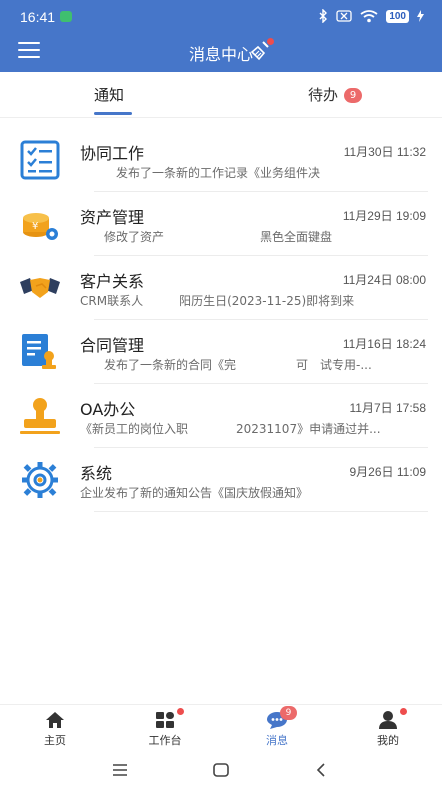 This screenshot has width=442, height=792. What do you see at coordinates (217, 301) in the screenshot?
I see `message-preview: CRM联系人 阳历生日(2023-11-25)即将到来` at bounding box center [217, 301].